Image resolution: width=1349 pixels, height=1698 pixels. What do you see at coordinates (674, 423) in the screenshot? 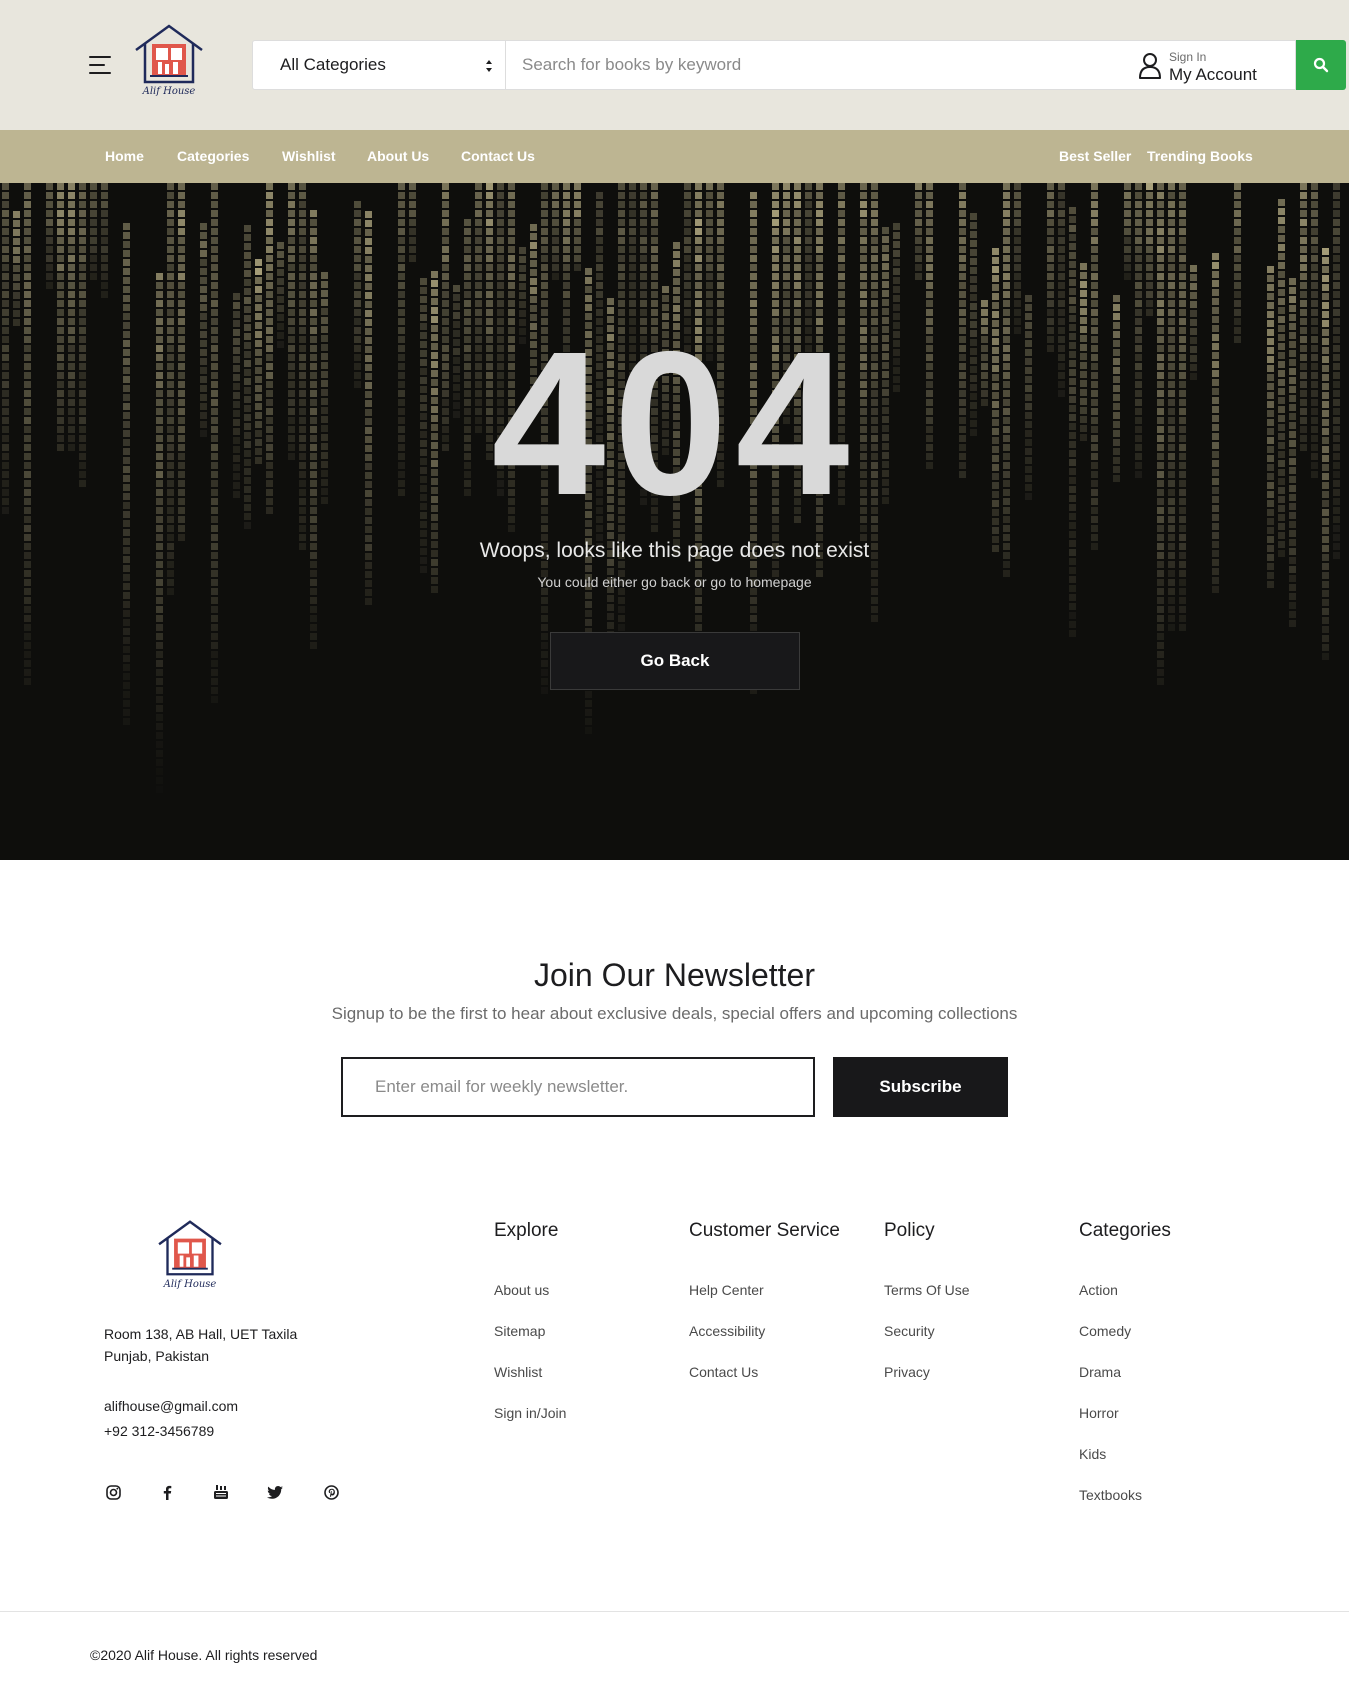
I see `error-code: 404` at bounding box center [674, 423].